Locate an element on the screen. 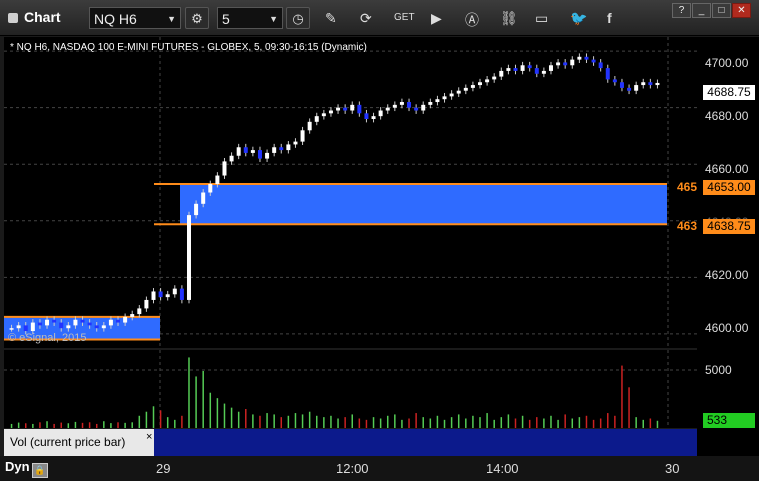  time-label: 12:00 is located at coordinates (352, 468).